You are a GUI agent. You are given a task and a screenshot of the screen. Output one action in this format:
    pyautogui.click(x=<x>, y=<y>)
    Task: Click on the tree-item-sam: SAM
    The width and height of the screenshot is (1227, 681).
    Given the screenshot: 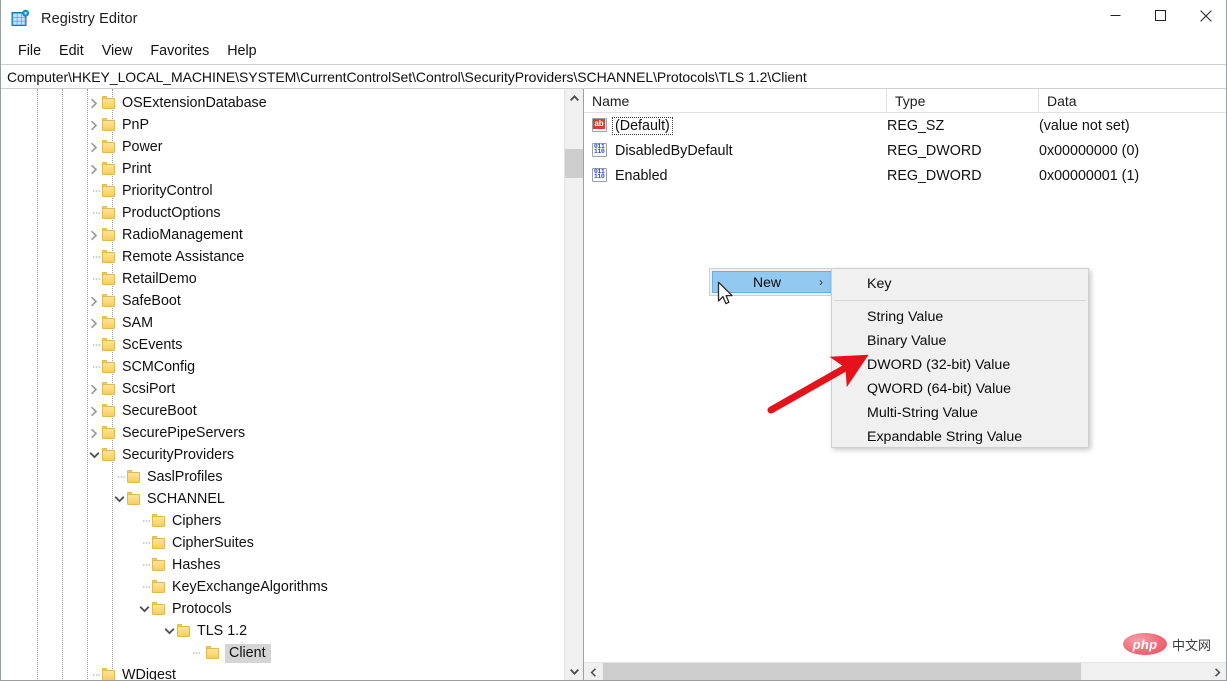 What is the action you would take?
    pyautogui.click(x=282, y=323)
    